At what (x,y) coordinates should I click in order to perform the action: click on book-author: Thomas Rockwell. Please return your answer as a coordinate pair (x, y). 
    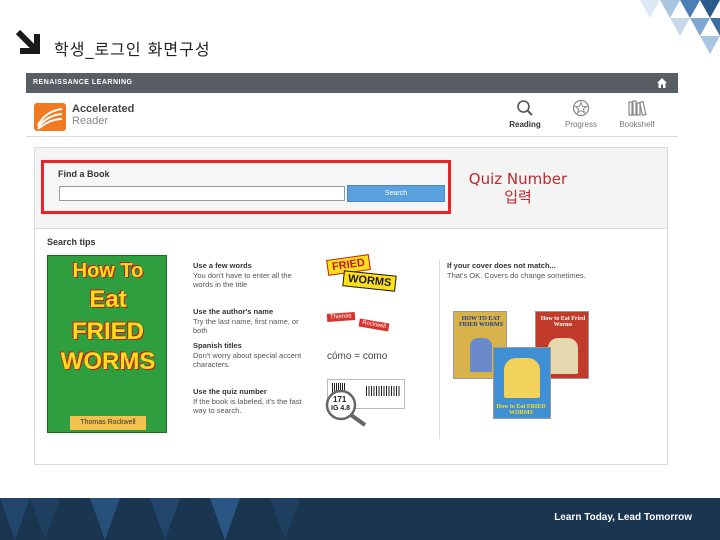
    Looking at the image, I should click on (108, 423).